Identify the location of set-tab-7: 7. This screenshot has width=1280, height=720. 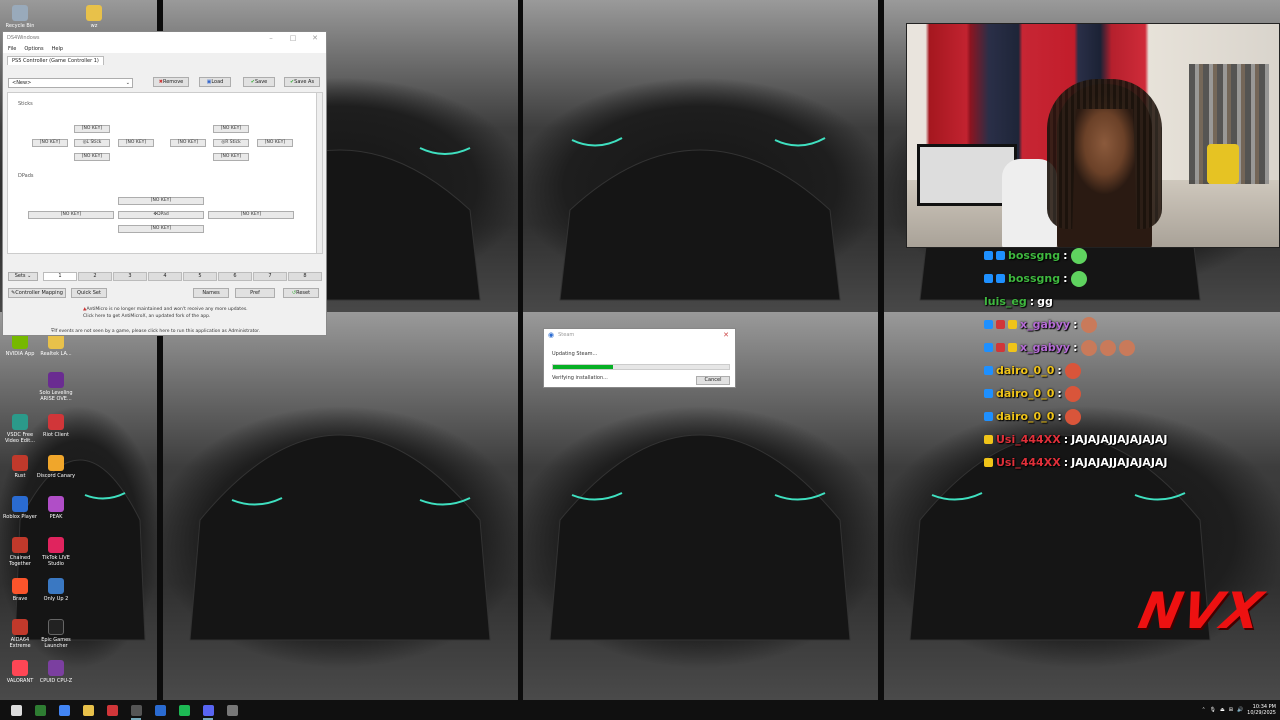
(270, 276).